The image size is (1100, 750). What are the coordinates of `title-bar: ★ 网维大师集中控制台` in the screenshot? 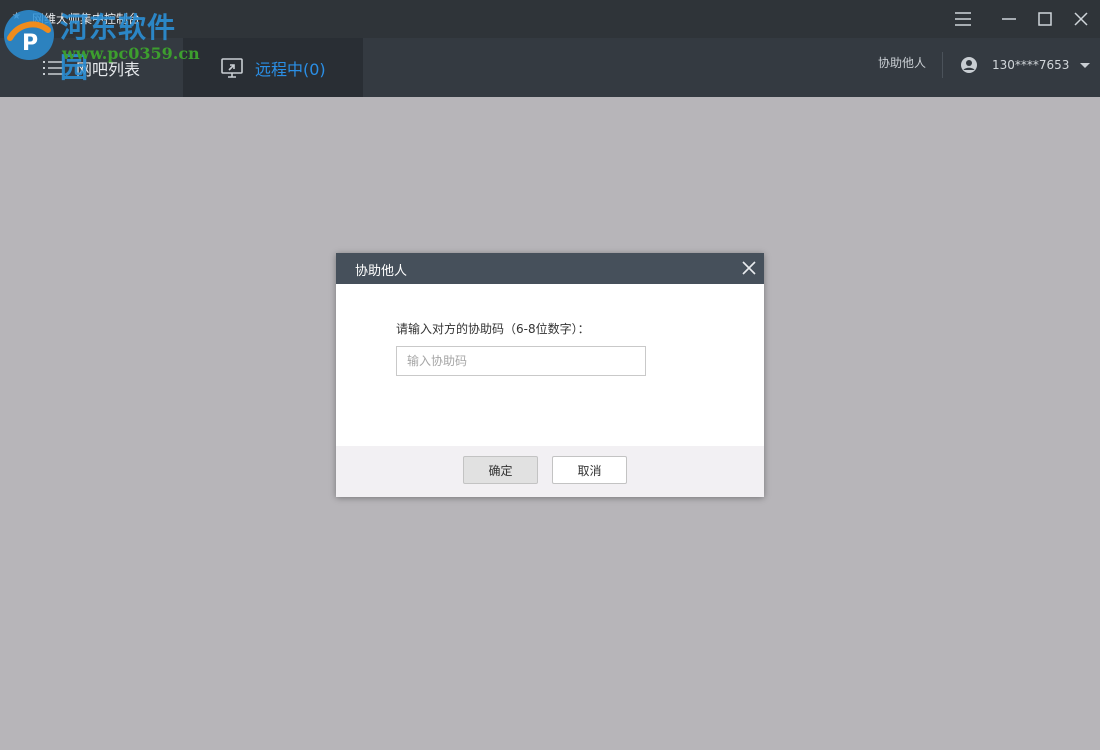 It's located at (550, 19).